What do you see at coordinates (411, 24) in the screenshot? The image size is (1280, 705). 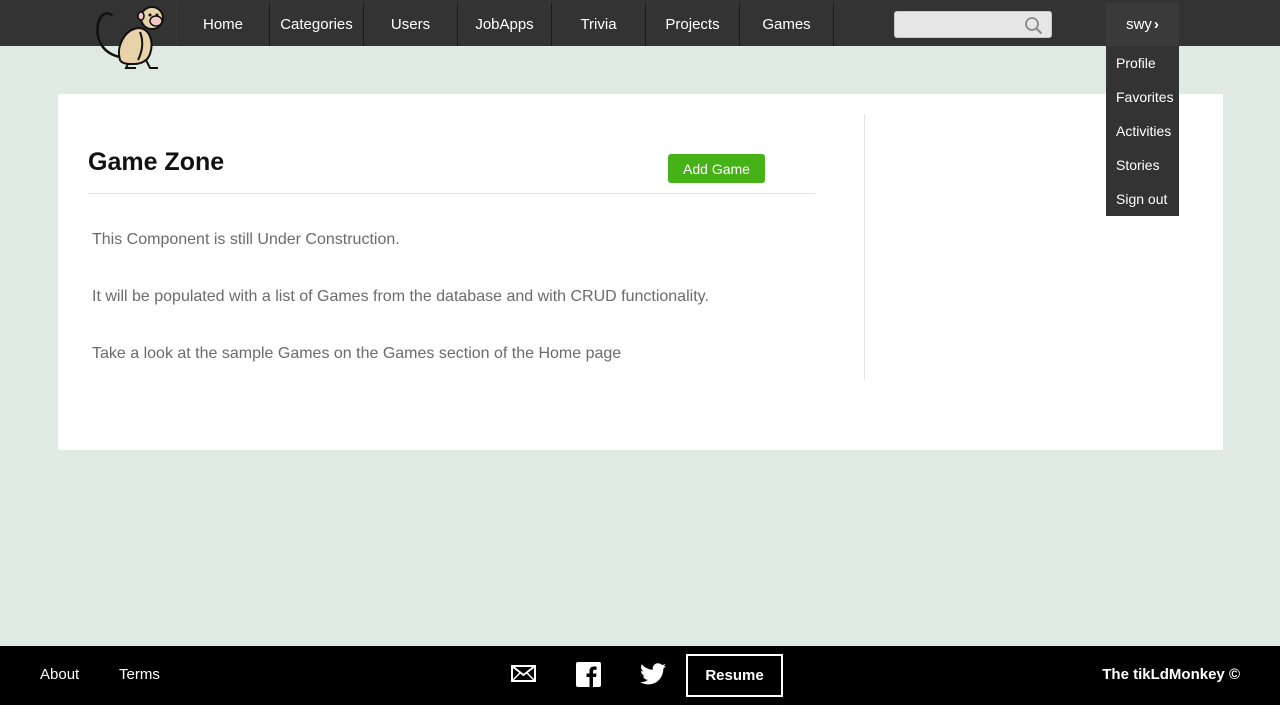 I see `nav-item-users: Users` at bounding box center [411, 24].